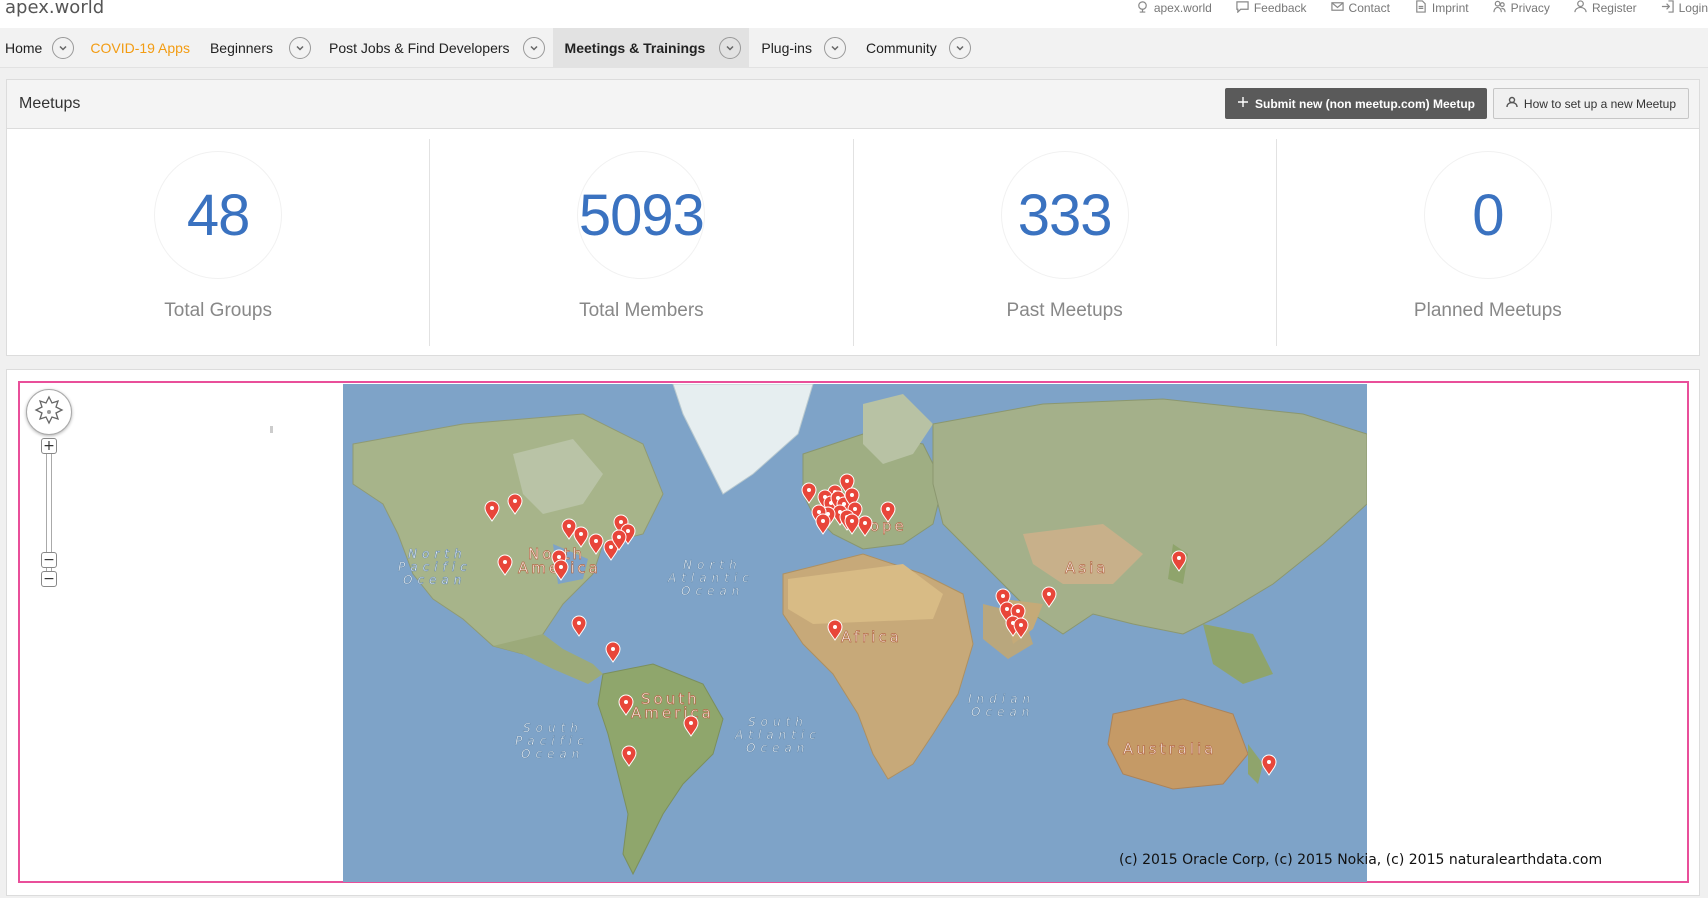 The height and width of the screenshot is (898, 1708). What do you see at coordinates (49, 579) in the screenshot?
I see `zoom-out-button: −` at bounding box center [49, 579].